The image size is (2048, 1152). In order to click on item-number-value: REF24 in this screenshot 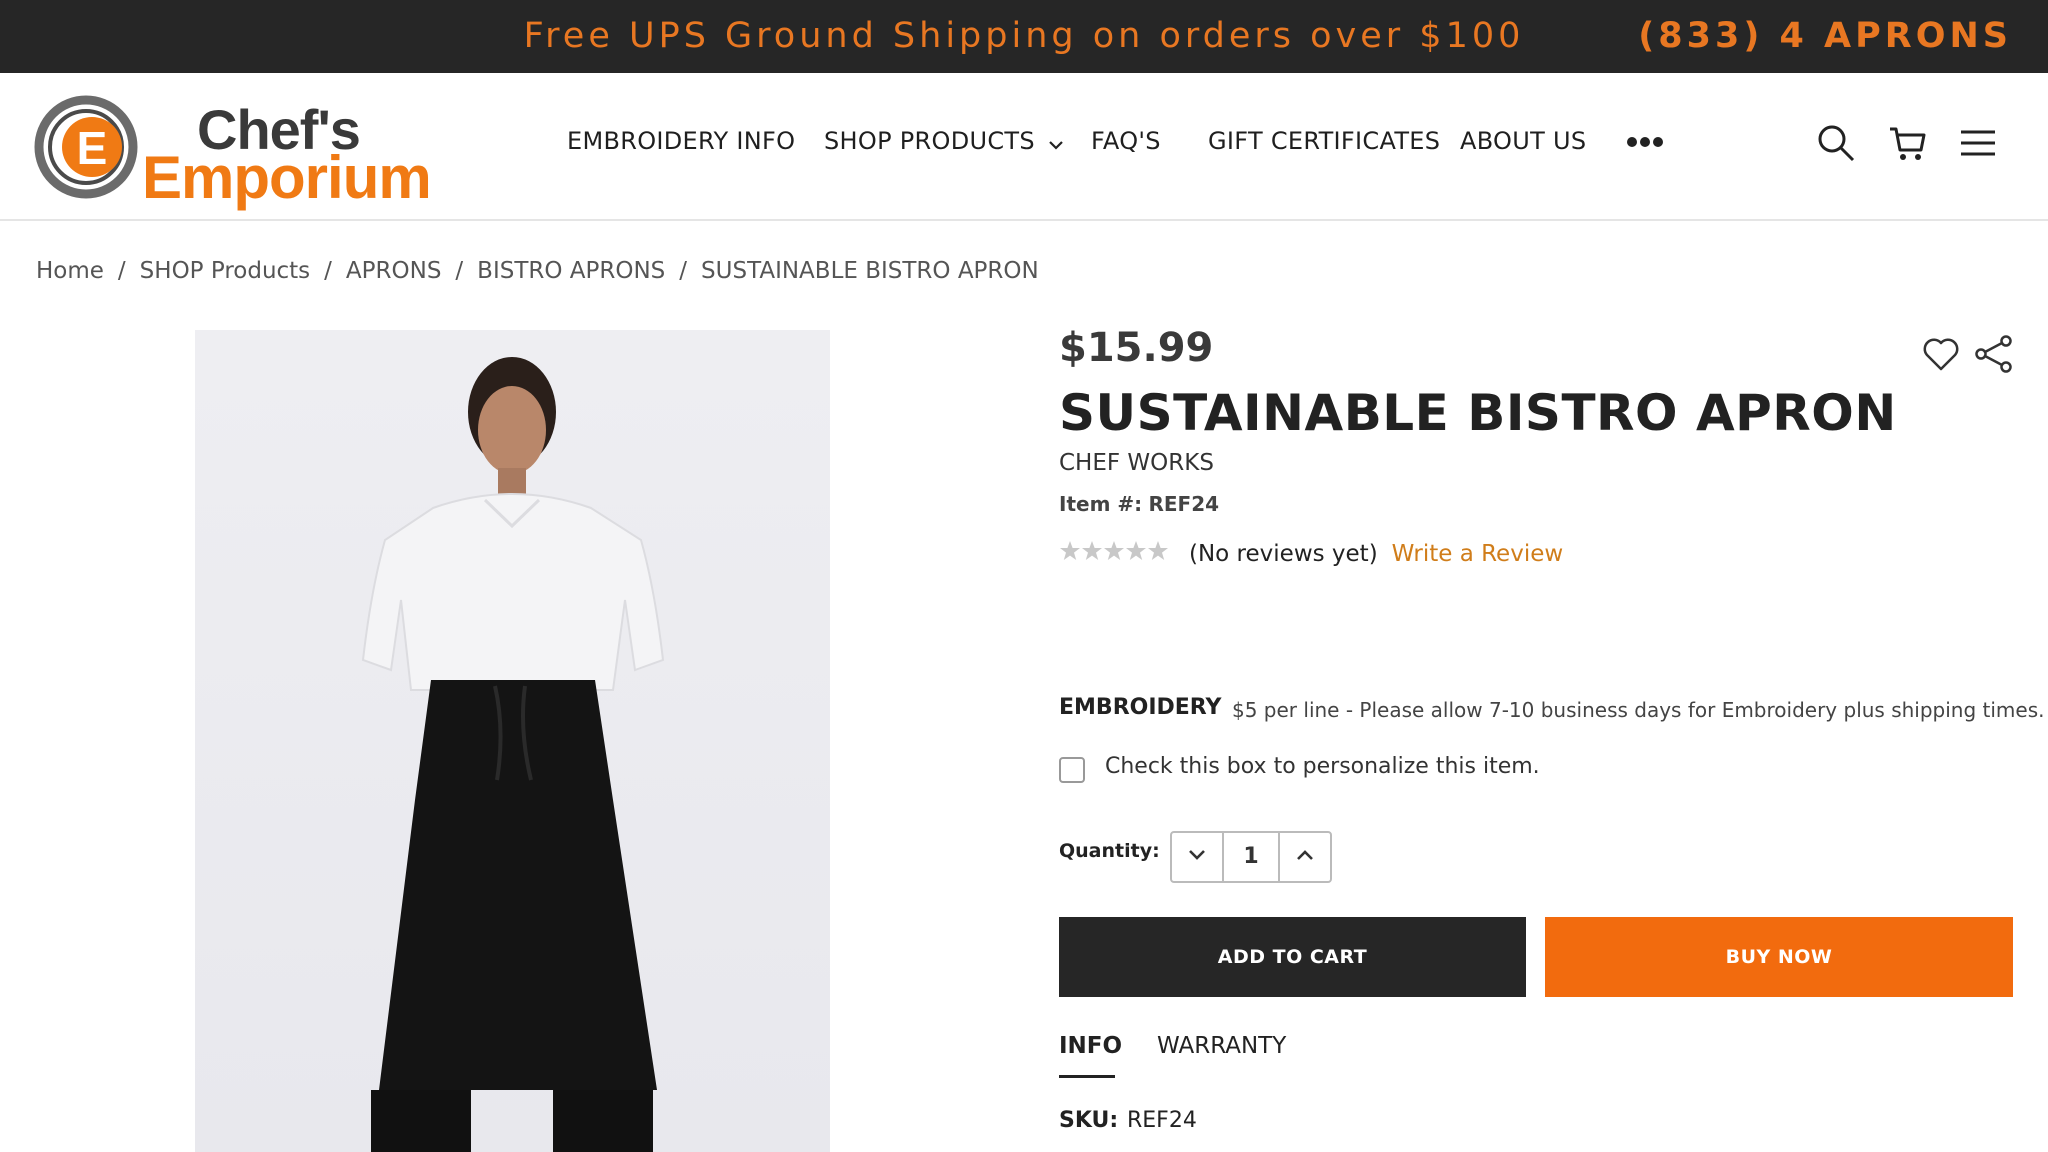, I will do `click(1184, 504)`.